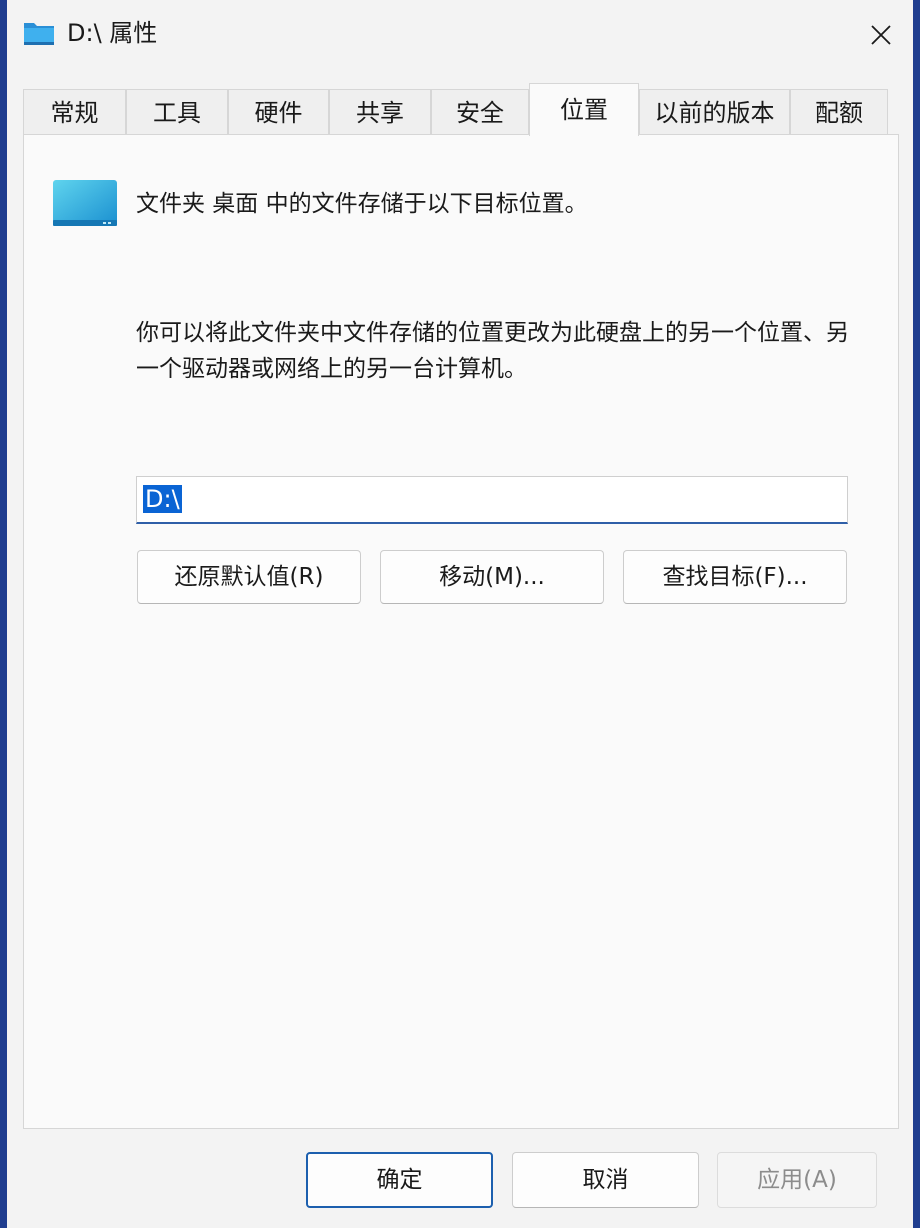 Image resolution: width=920 pixels, height=1228 pixels. What do you see at coordinates (39, 34) in the screenshot?
I see `drive-folder-icon` at bounding box center [39, 34].